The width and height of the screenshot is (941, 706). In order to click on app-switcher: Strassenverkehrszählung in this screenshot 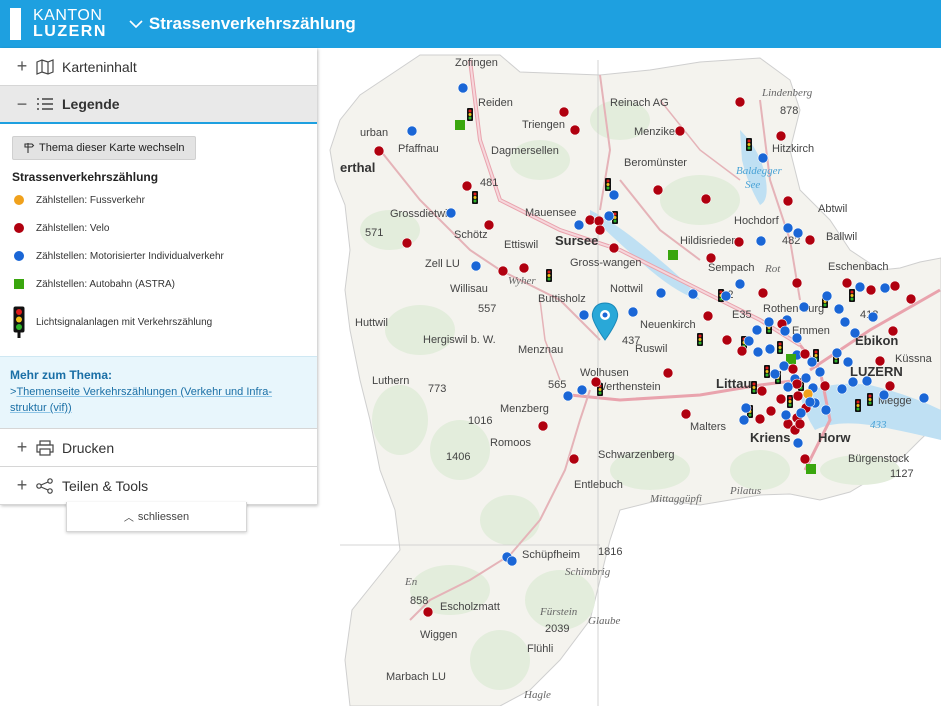, I will do `click(242, 24)`.